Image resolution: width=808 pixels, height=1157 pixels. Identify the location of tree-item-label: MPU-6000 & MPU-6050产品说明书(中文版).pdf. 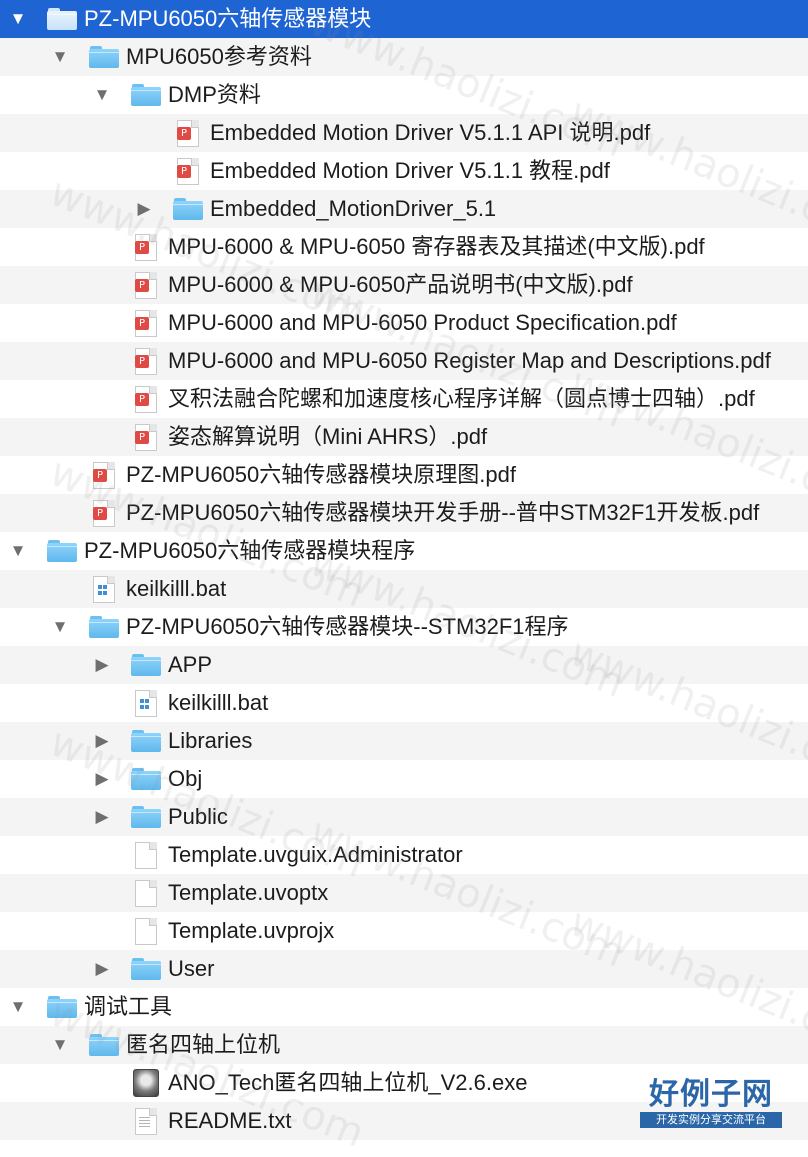
(400, 284).